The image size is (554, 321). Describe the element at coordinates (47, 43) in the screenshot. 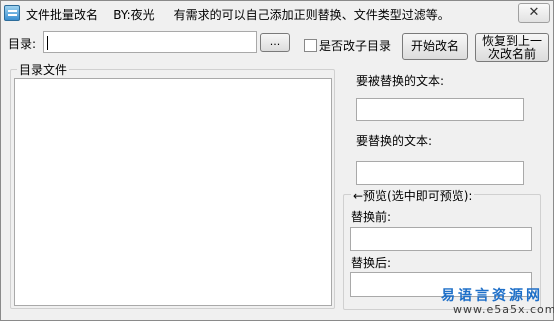

I see `text-caret` at that location.